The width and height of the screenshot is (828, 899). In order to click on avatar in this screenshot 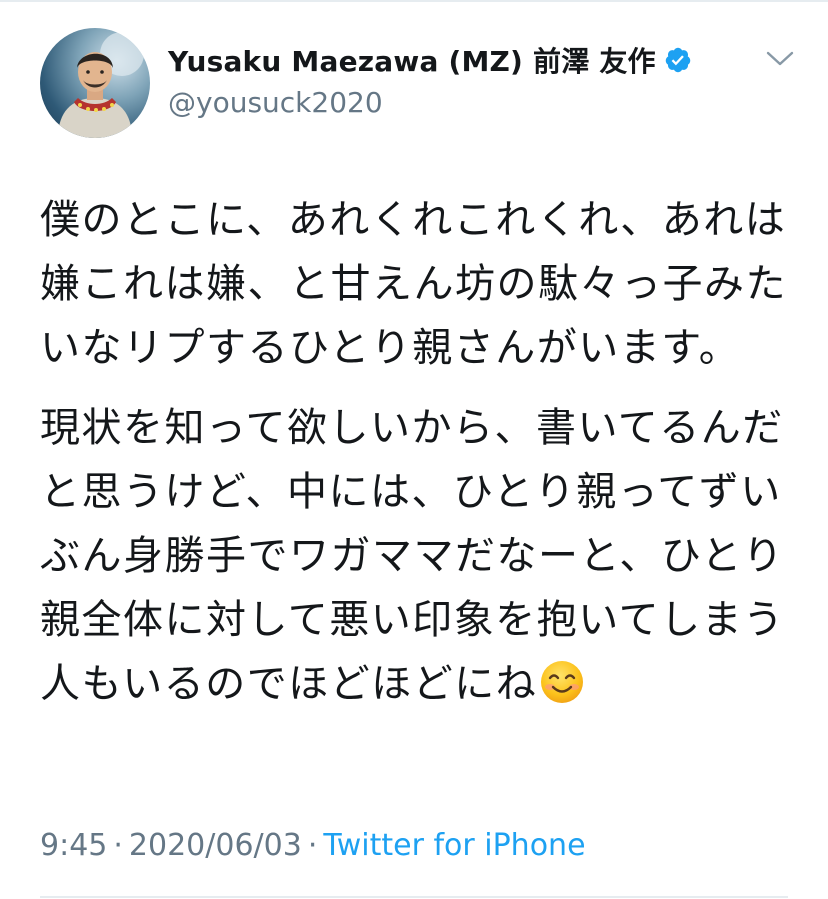, I will do `click(95, 83)`.